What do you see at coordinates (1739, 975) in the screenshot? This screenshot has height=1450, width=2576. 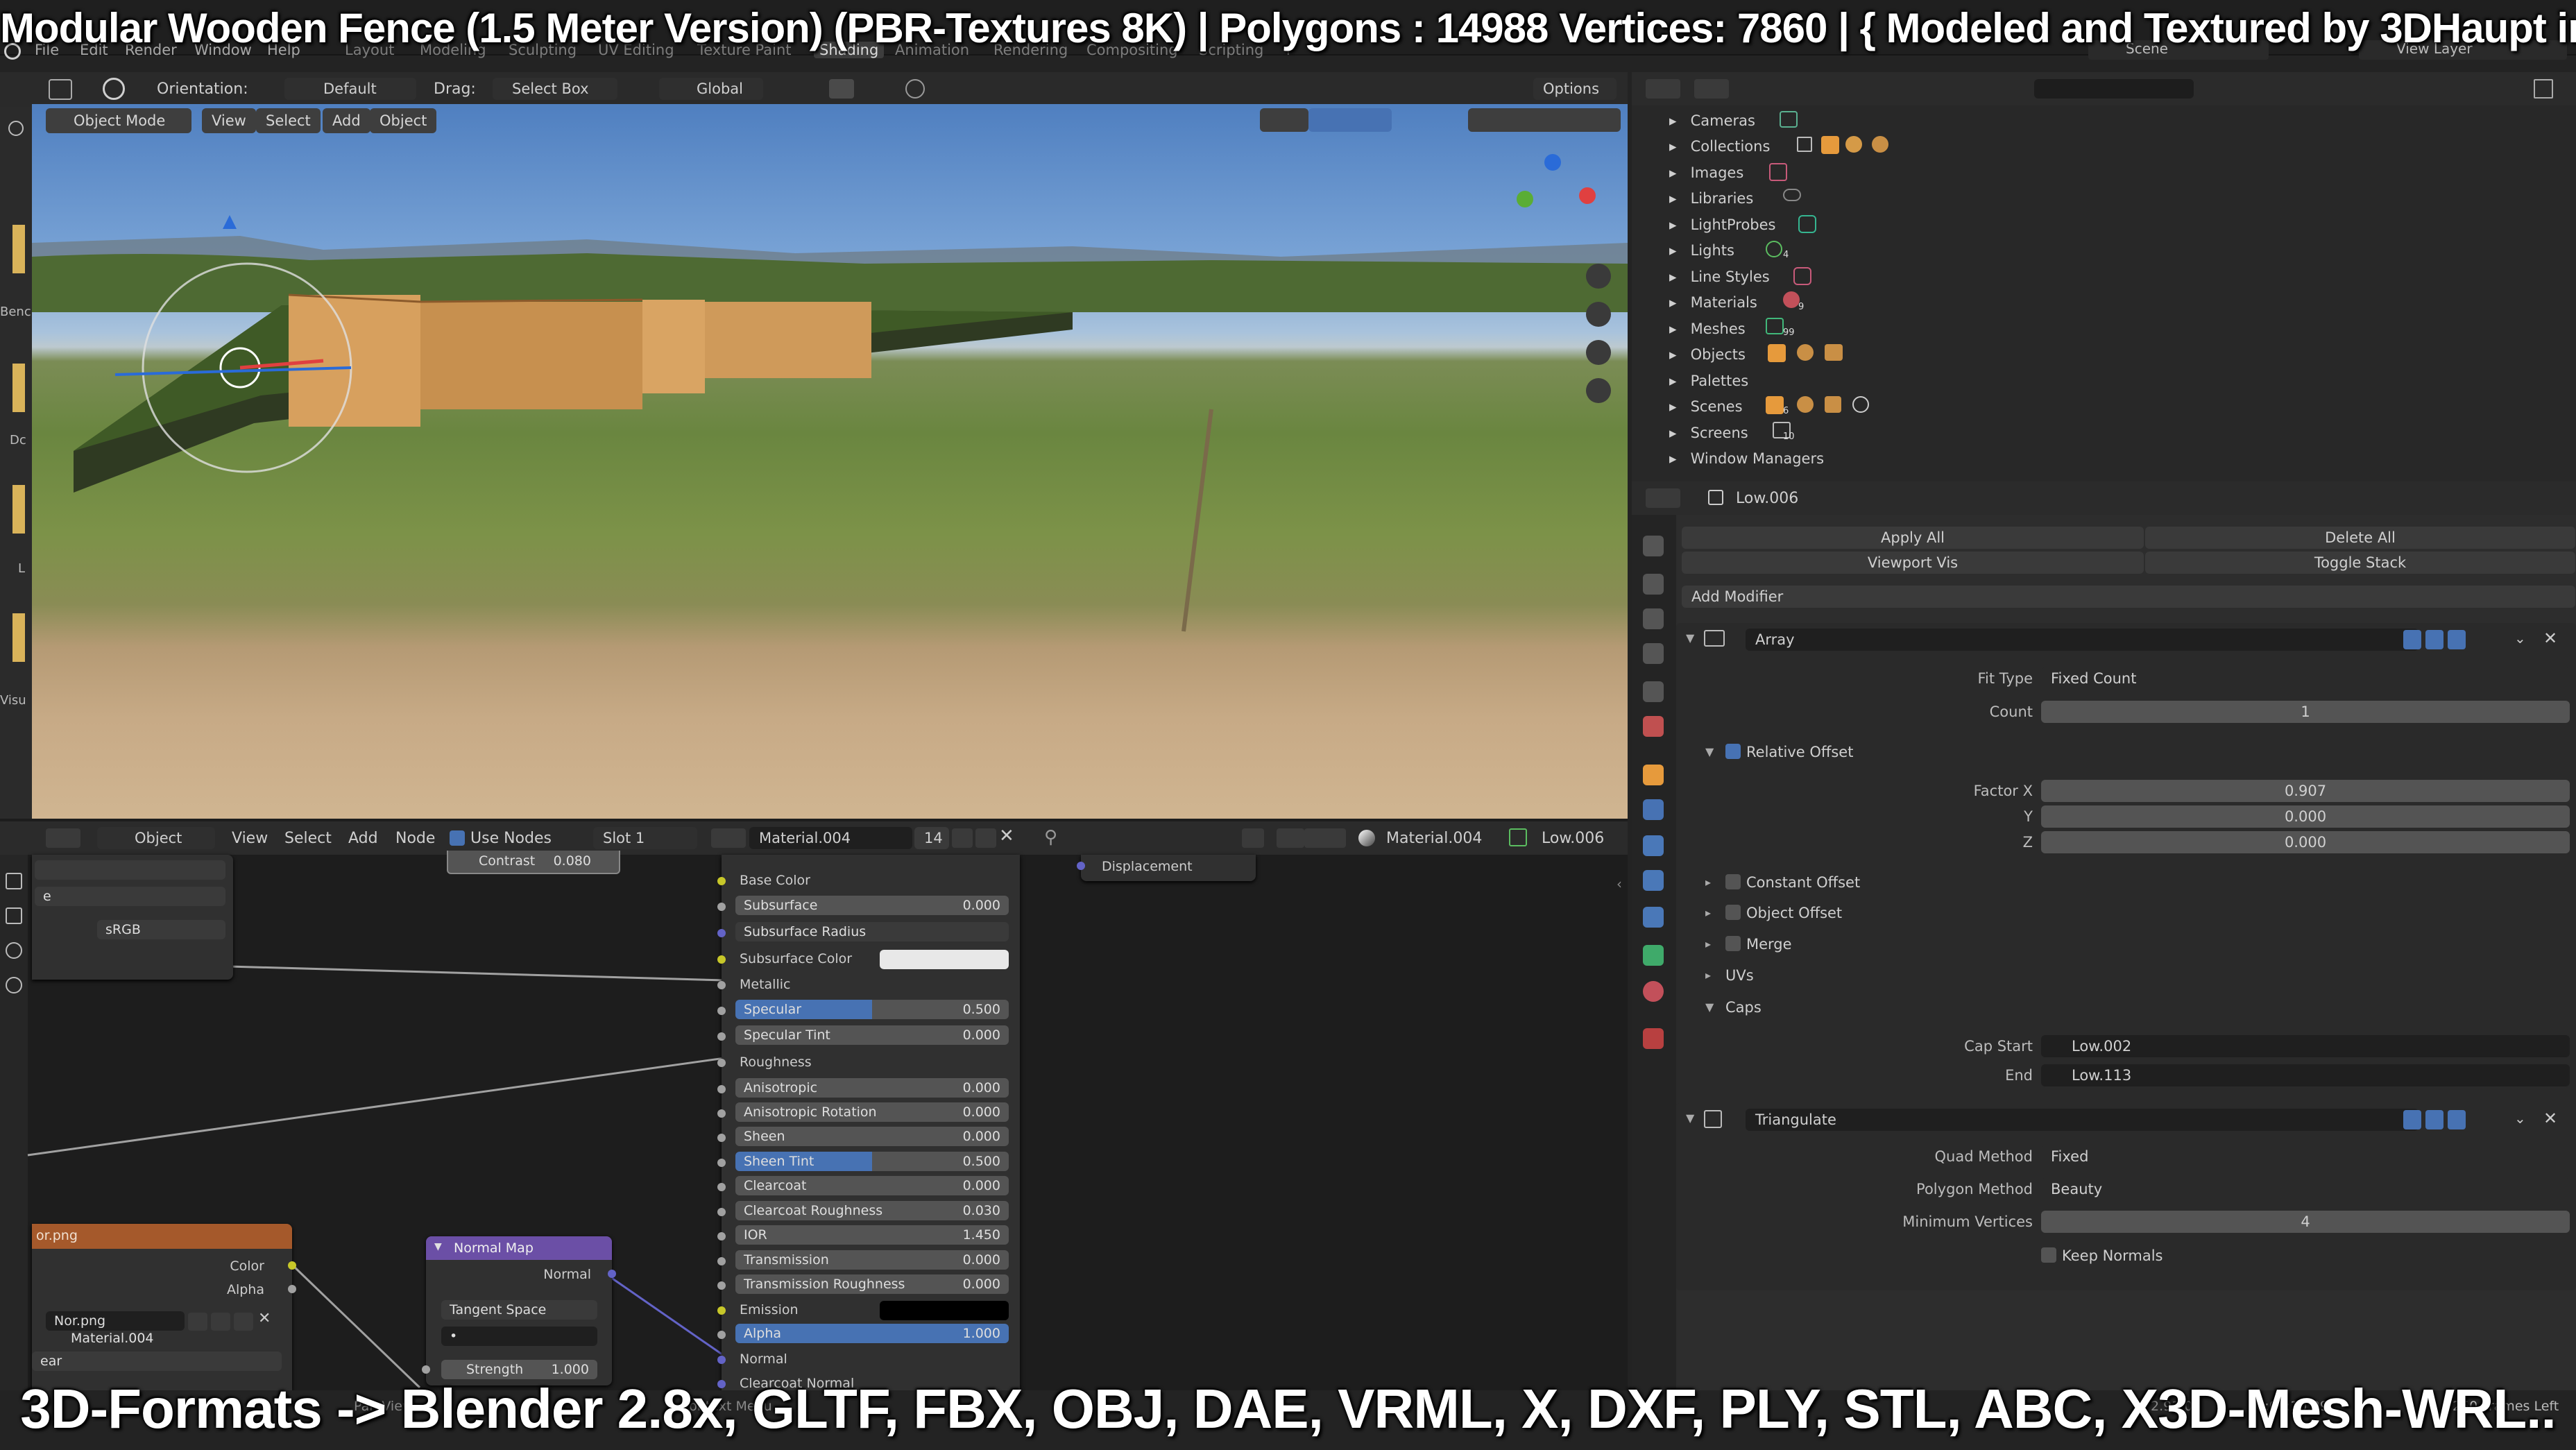 I see `uvs-label: UVs` at bounding box center [1739, 975].